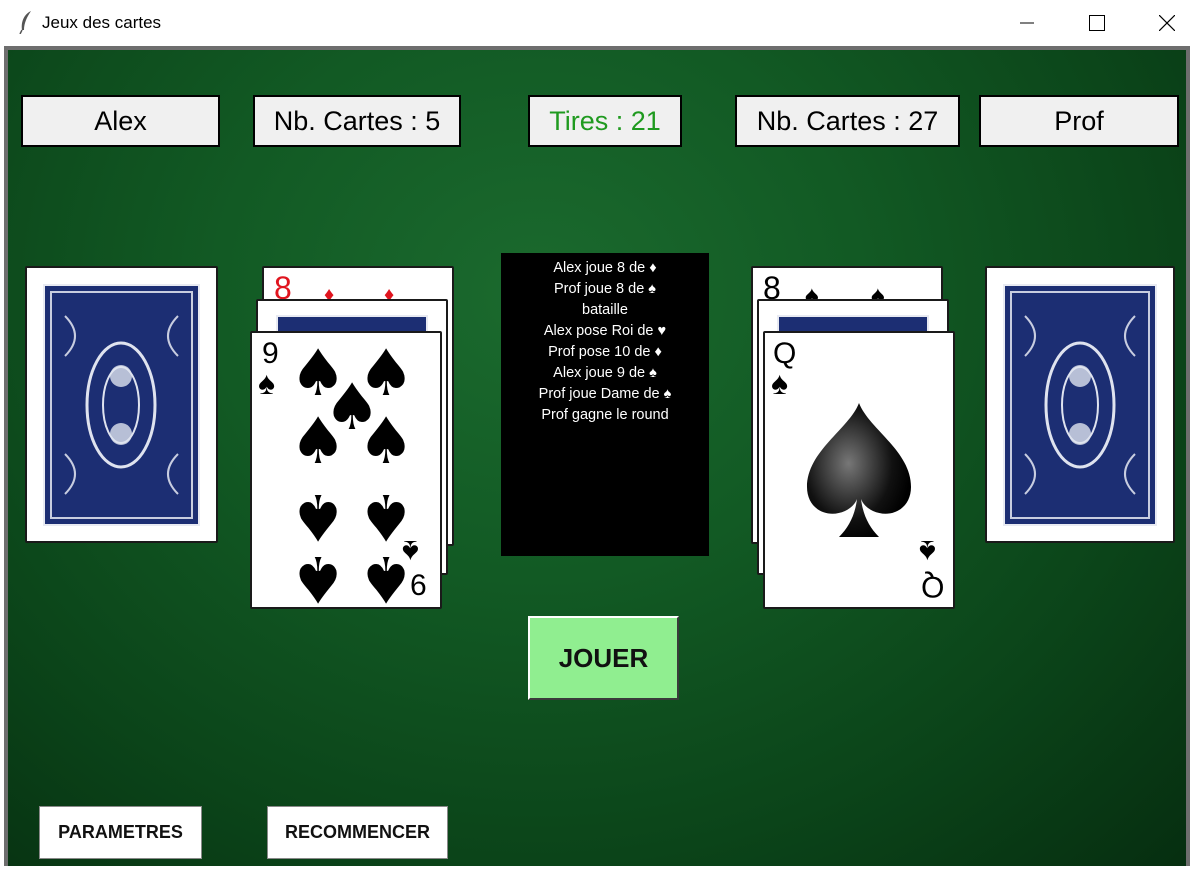 The height and width of the screenshot is (870, 1190). What do you see at coordinates (605, 268) in the screenshot?
I see `log-line: Alex joue 8 de ♦` at bounding box center [605, 268].